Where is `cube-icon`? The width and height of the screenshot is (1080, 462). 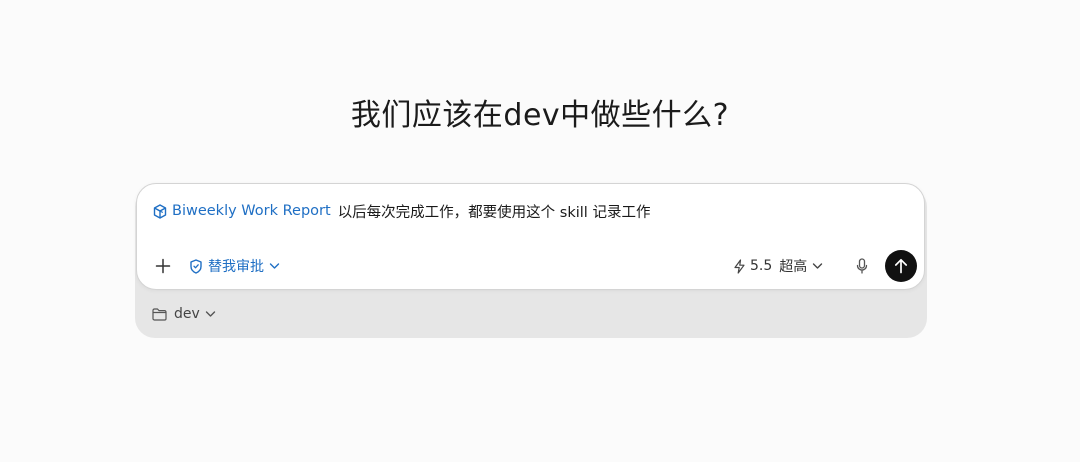
cube-icon is located at coordinates (160, 211).